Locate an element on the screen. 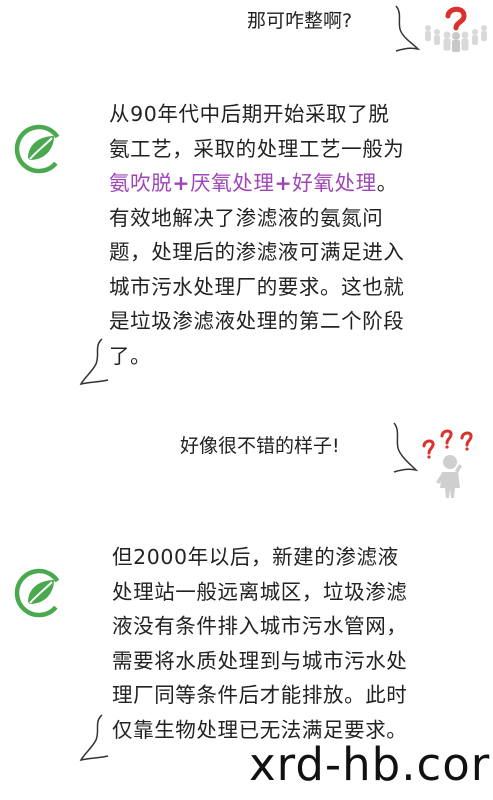 The height and width of the screenshot is (800, 493). answer-1-line-2: 氨工艺，采取的处理工艺一般为 is located at coordinates (257, 148).